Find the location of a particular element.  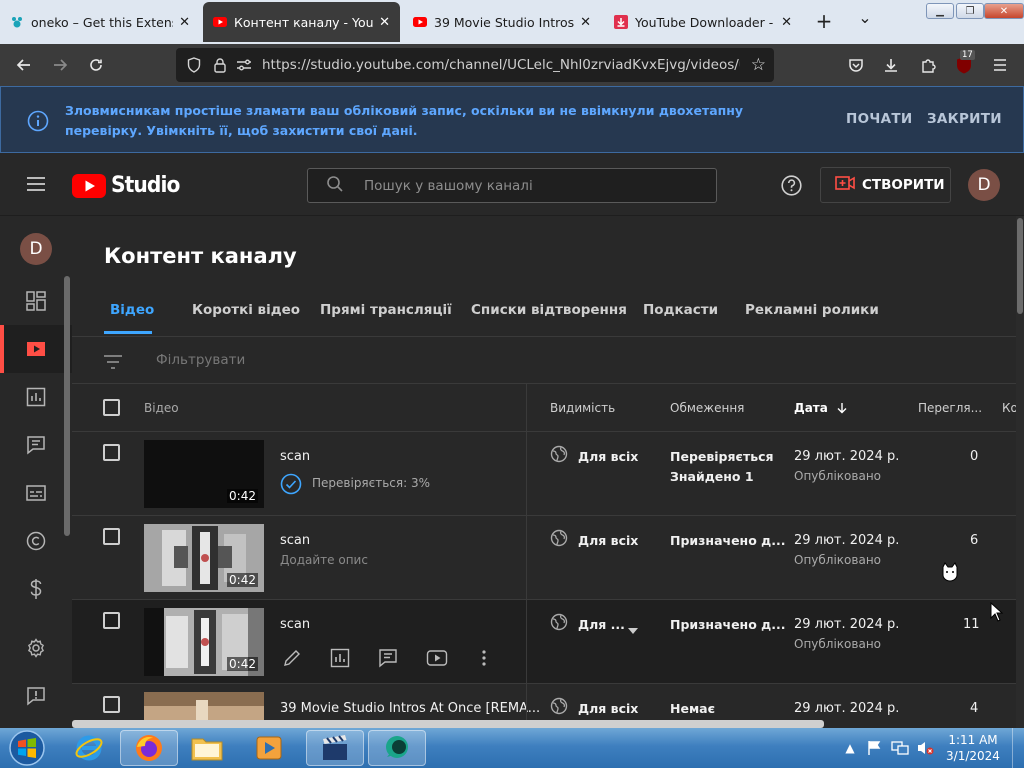

minimize-button: ▁ is located at coordinates (940, 11).